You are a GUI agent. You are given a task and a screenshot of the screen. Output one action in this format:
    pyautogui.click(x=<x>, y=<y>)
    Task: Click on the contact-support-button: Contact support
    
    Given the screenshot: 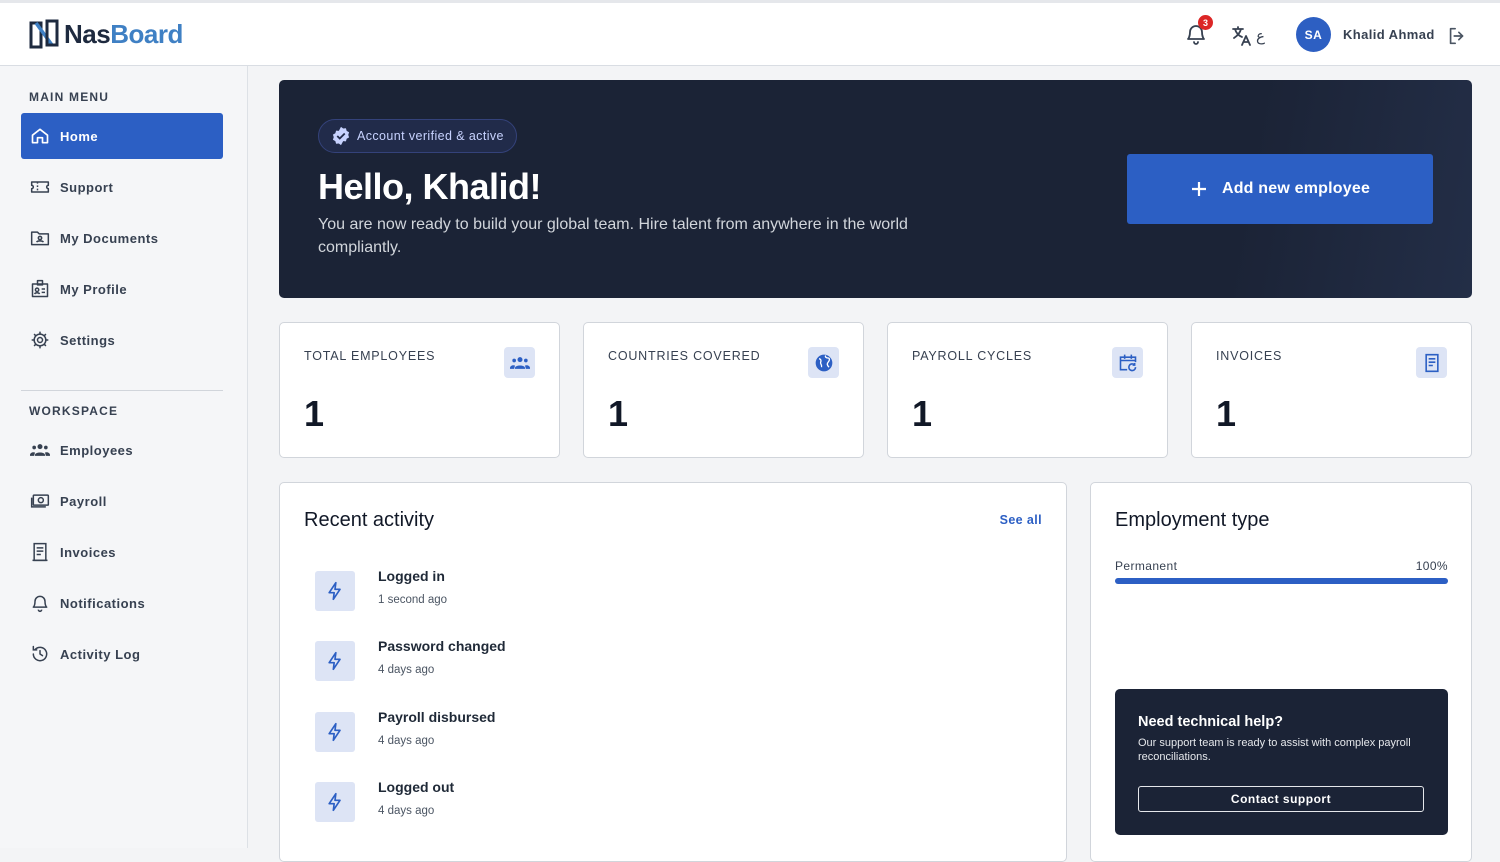 What is the action you would take?
    pyautogui.click(x=1281, y=799)
    